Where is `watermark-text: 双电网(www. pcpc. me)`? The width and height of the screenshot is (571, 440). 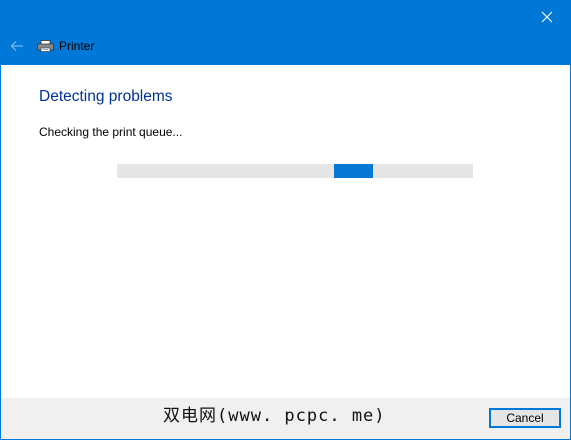 watermark-text: 双电网(www. pcpc. me) is located at coordinates (274, 416).